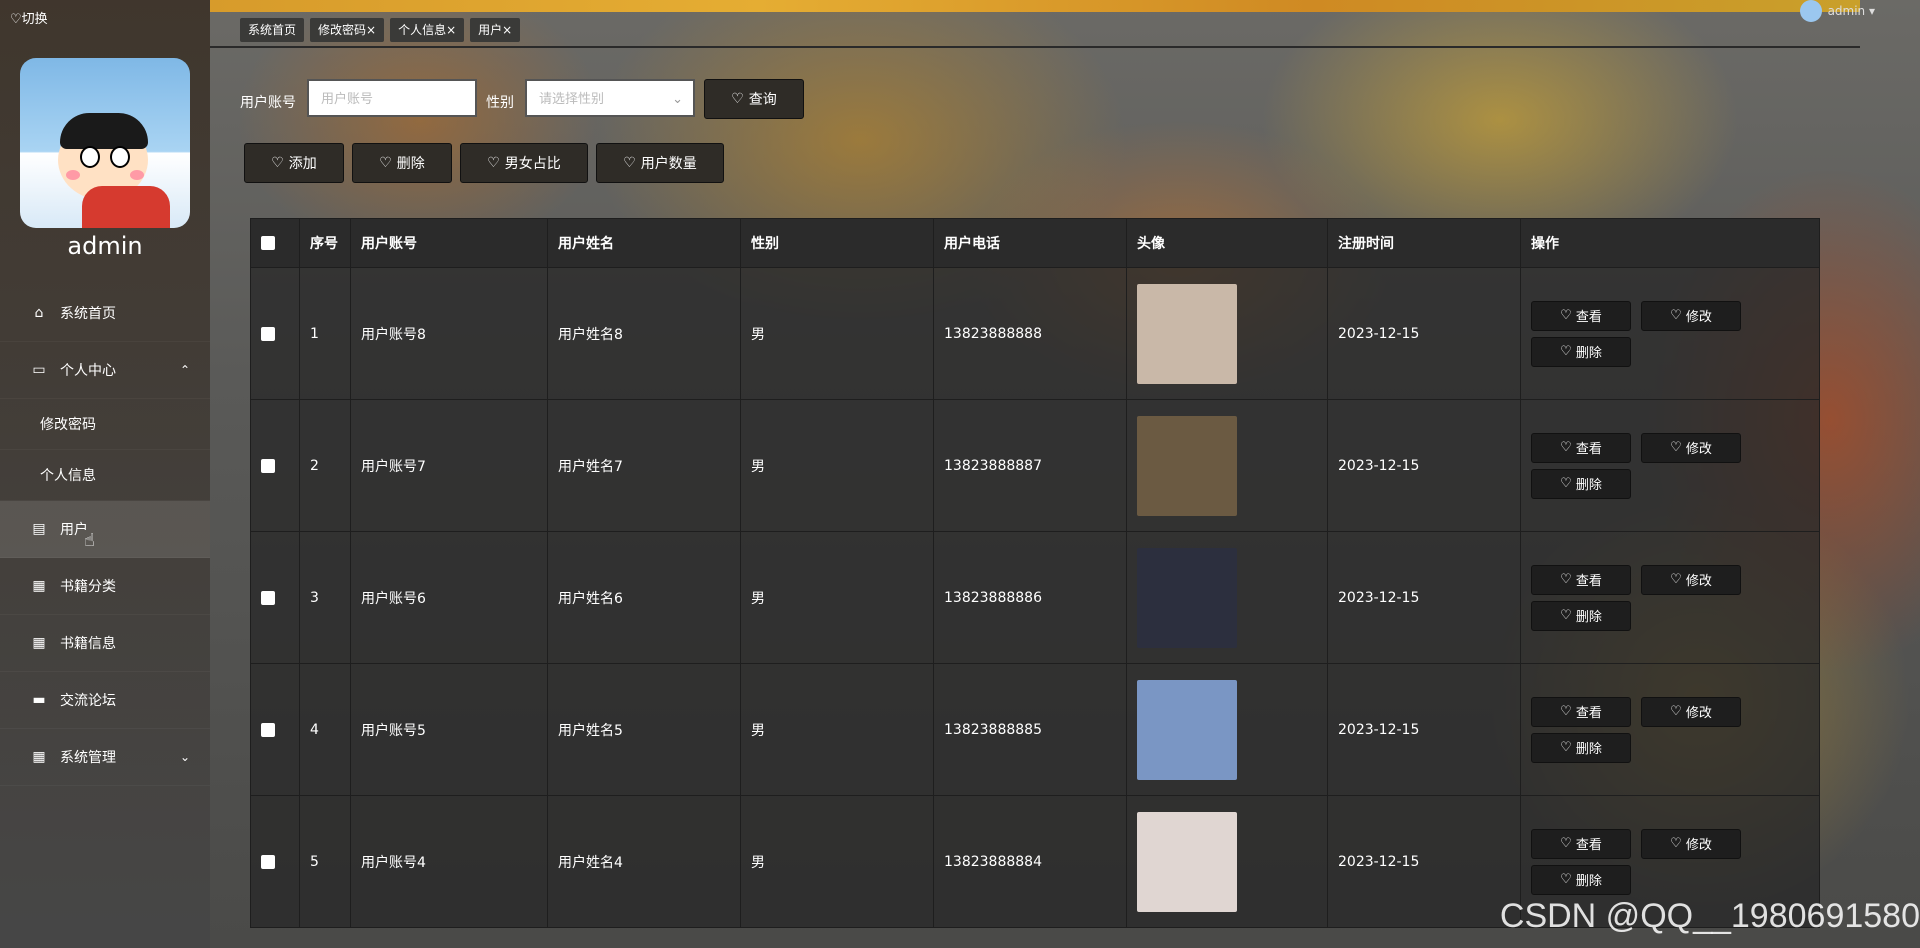 The image size is (1920, 948). What do you see at coordinates (762, 100) in the screenshot?
I see `query-button-label: 查询` at bounding box center [762, 100].